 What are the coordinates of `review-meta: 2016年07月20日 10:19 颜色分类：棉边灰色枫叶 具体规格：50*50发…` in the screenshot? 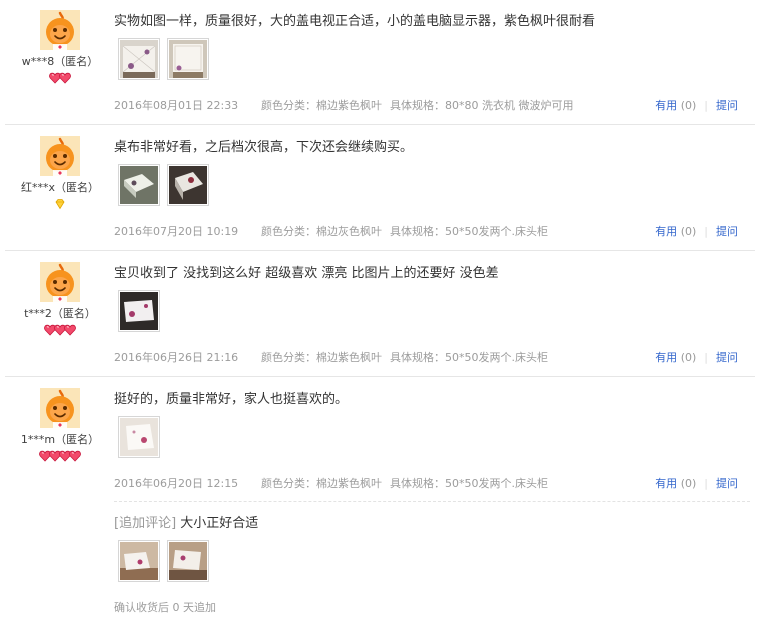 It's located at (432, 231).